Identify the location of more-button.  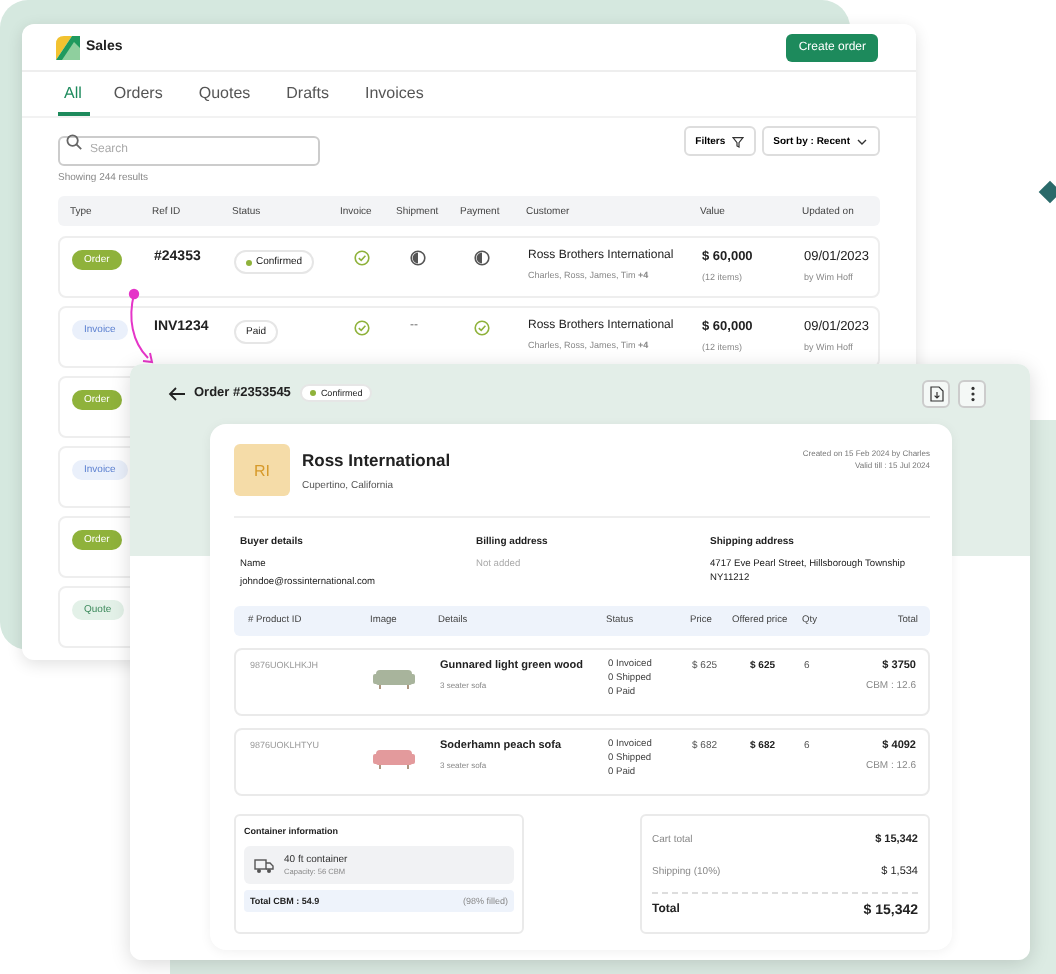
(972, 393).